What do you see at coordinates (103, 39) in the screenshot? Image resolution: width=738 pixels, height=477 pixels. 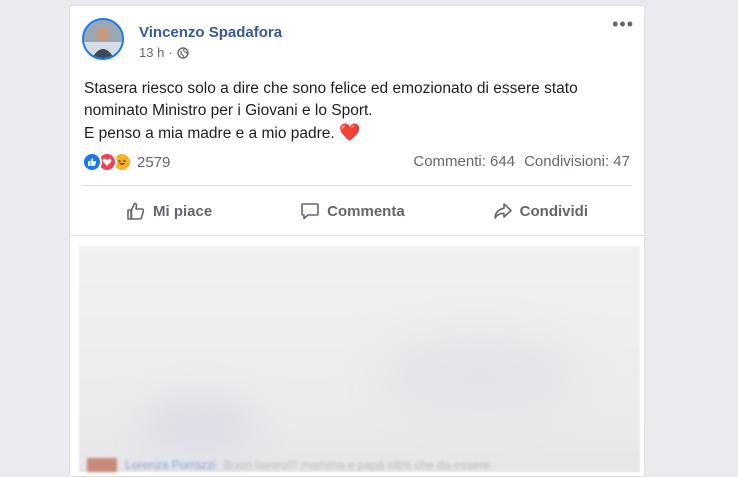 I see `avatar` at bounding box center [103, 39].